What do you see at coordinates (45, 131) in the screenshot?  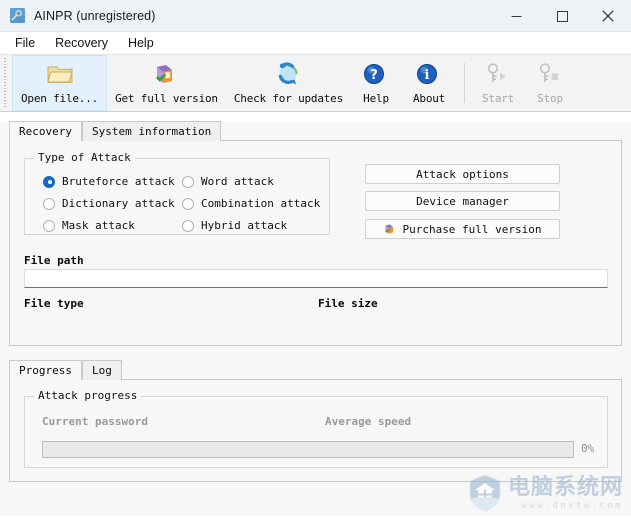 I see `tab-recovery: Recovery` at bounding box center [45, 131].